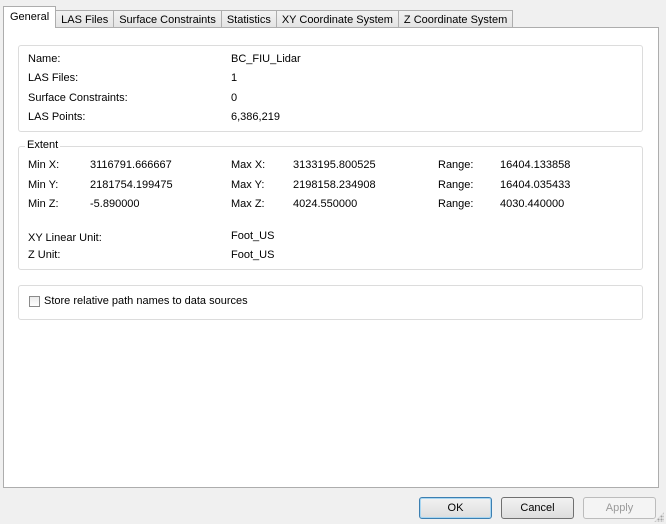  I want to click on tab-statistics: Statistics, so click(248, 19).